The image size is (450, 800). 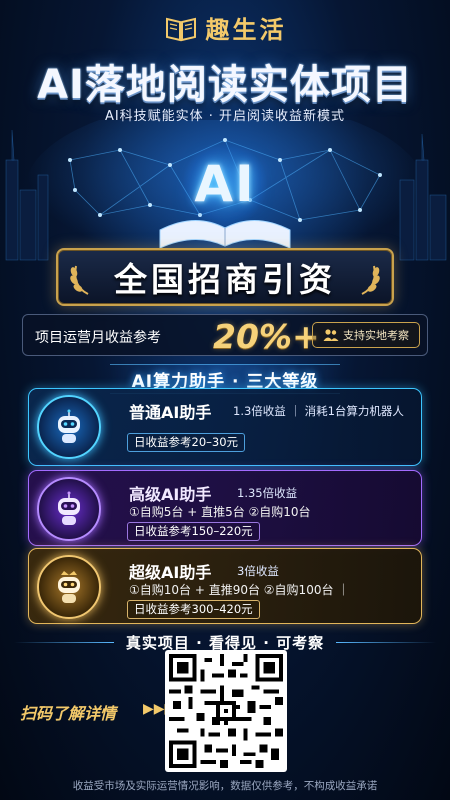 What do you see at coordinates (258, 571) in the screenshot?
I see `tier-meta: 3倍收益` at bounding box center [258, 571].